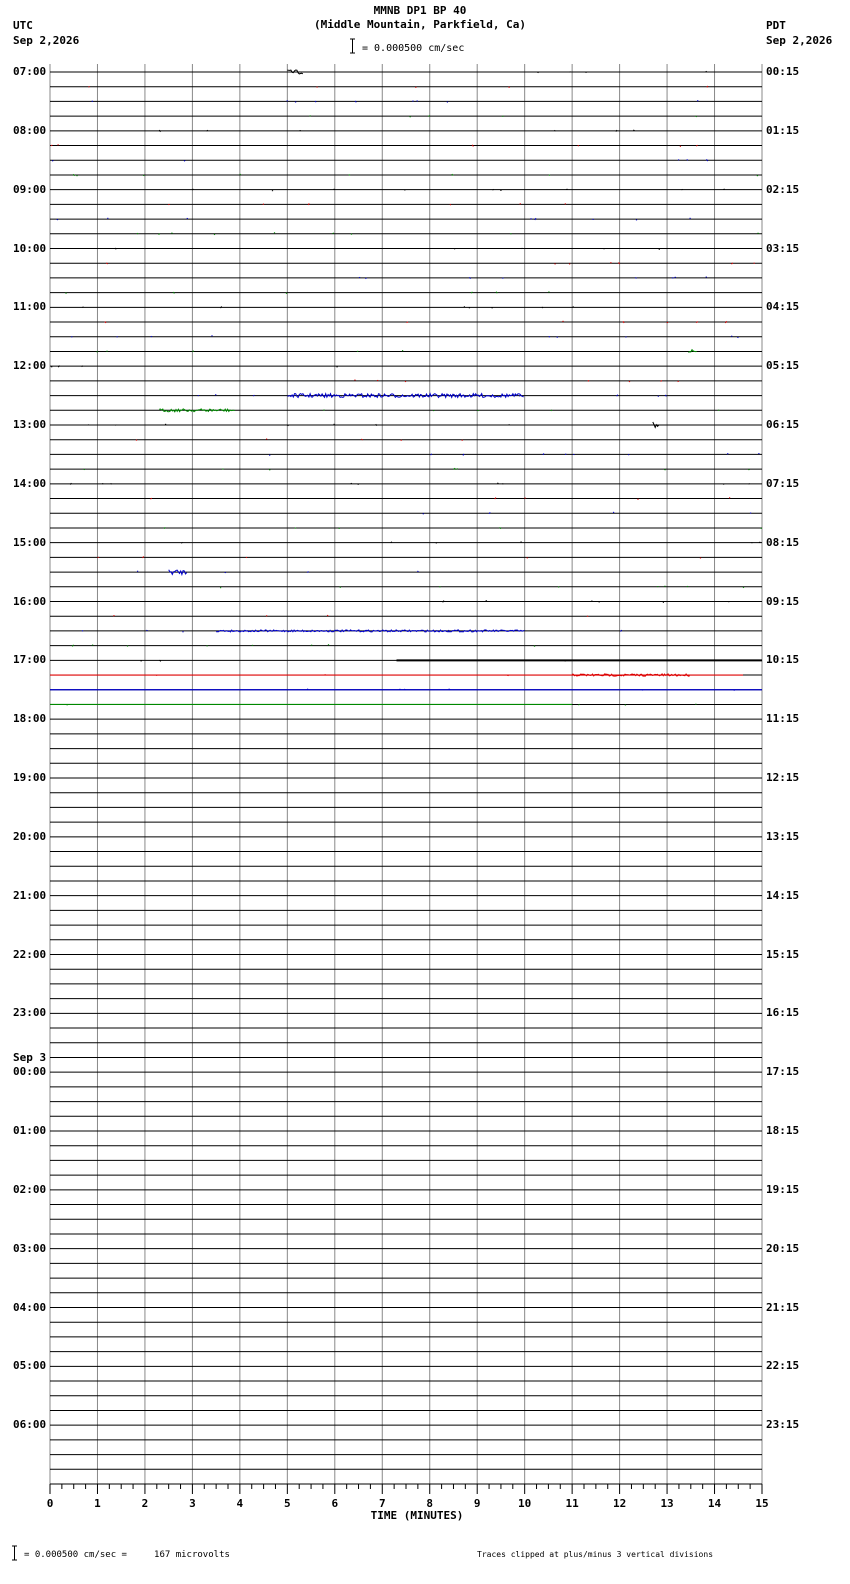  What do you see at coordinates (783, 307) in the screenshot?
I see `pdt-hour-label: 04:15` at bounding box center [783, 307].